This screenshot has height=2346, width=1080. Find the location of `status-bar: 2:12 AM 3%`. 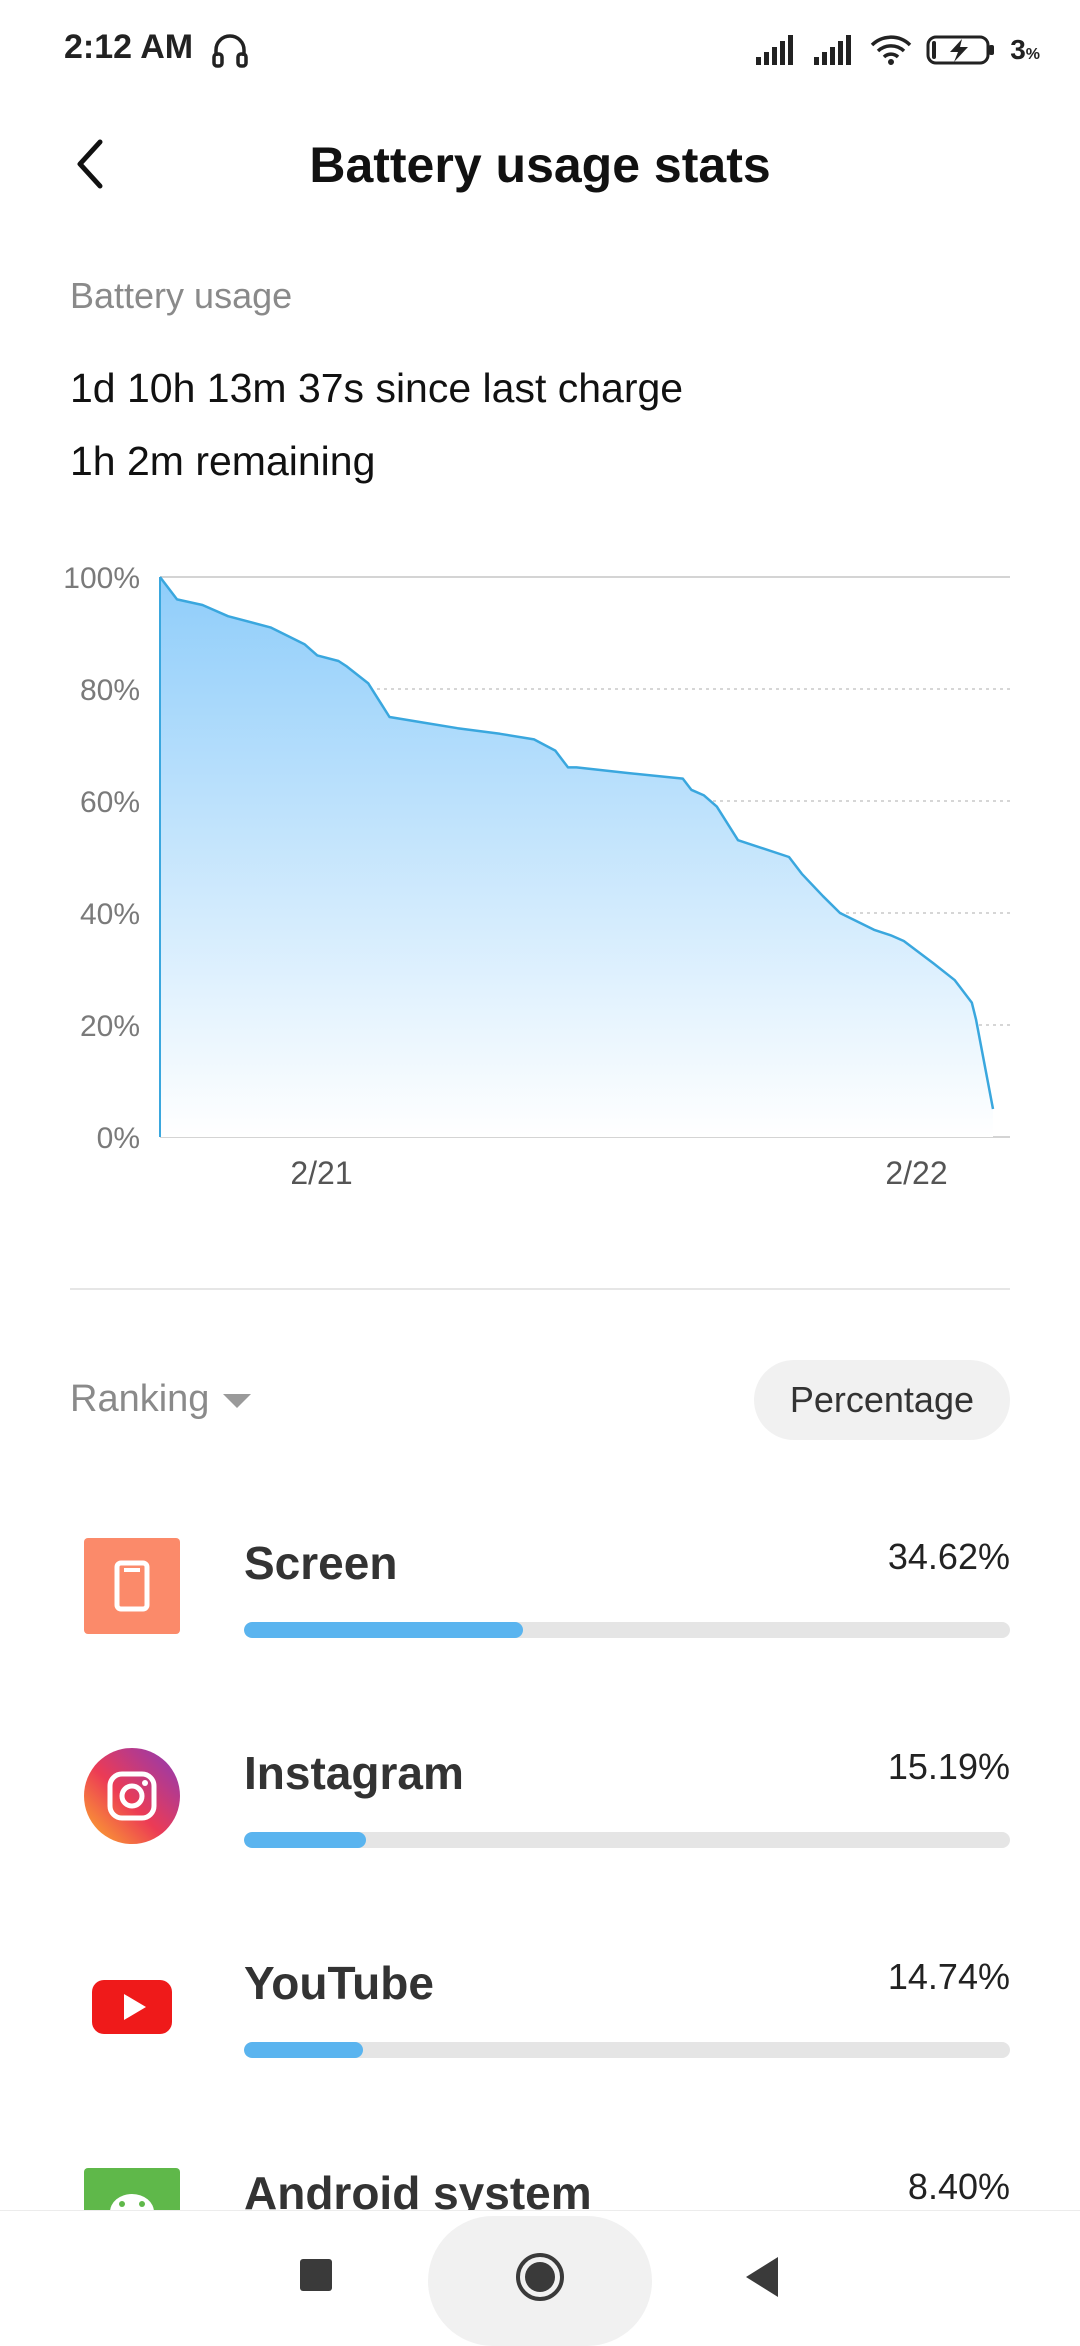

status-bar: 2:12 AM 3% is located at coordinates (540, 50).